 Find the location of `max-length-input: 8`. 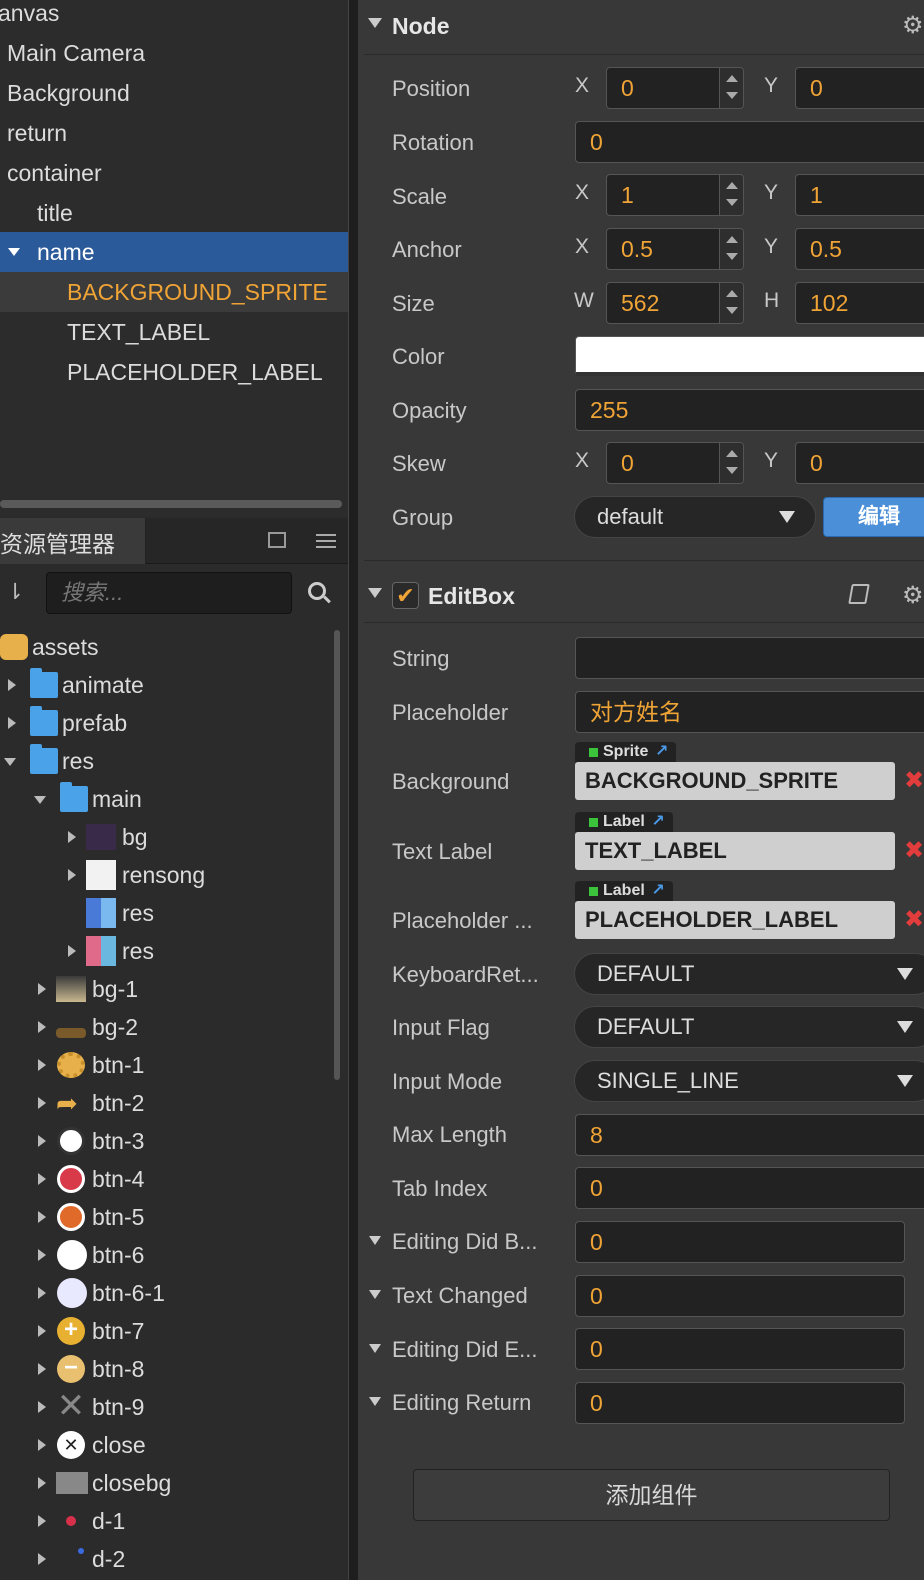

max-length-input: 8 is located at coordinates (749, 1135).